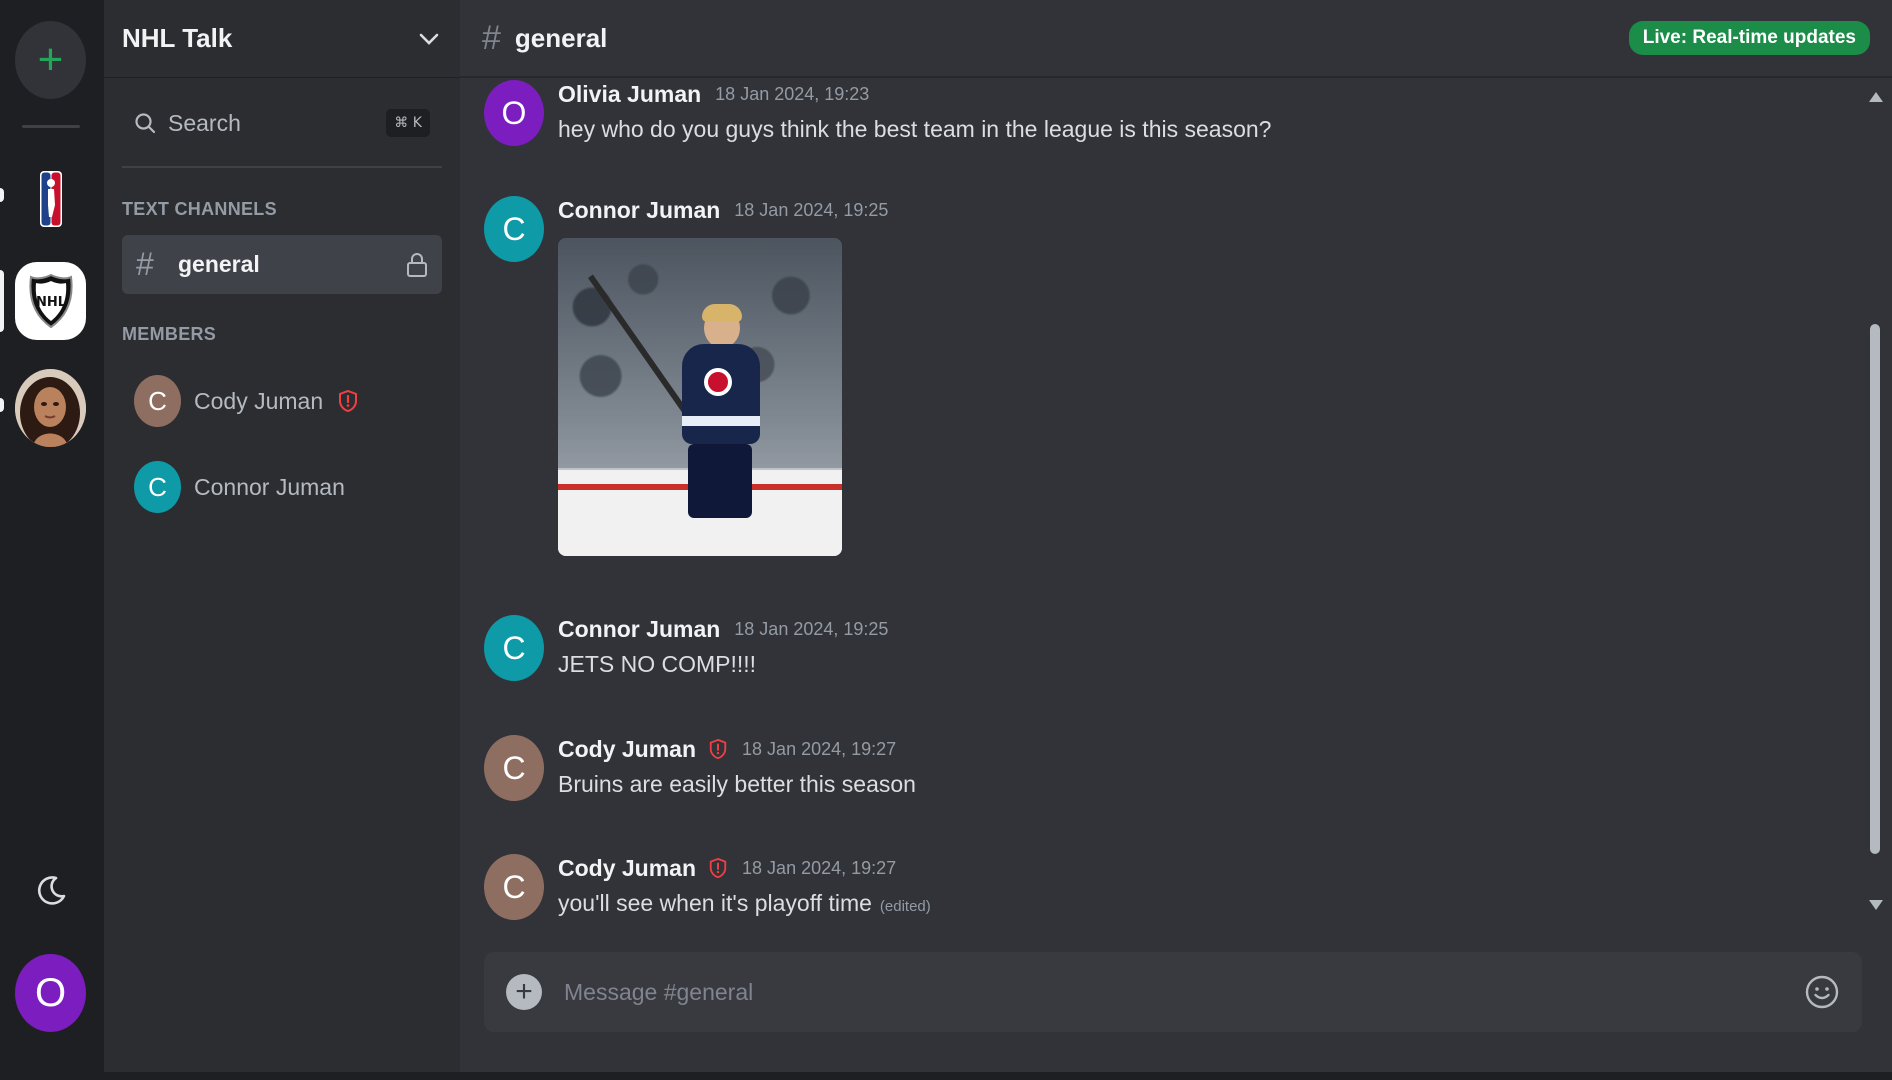  I want to click on server-profile-photo, so click(50, 408).